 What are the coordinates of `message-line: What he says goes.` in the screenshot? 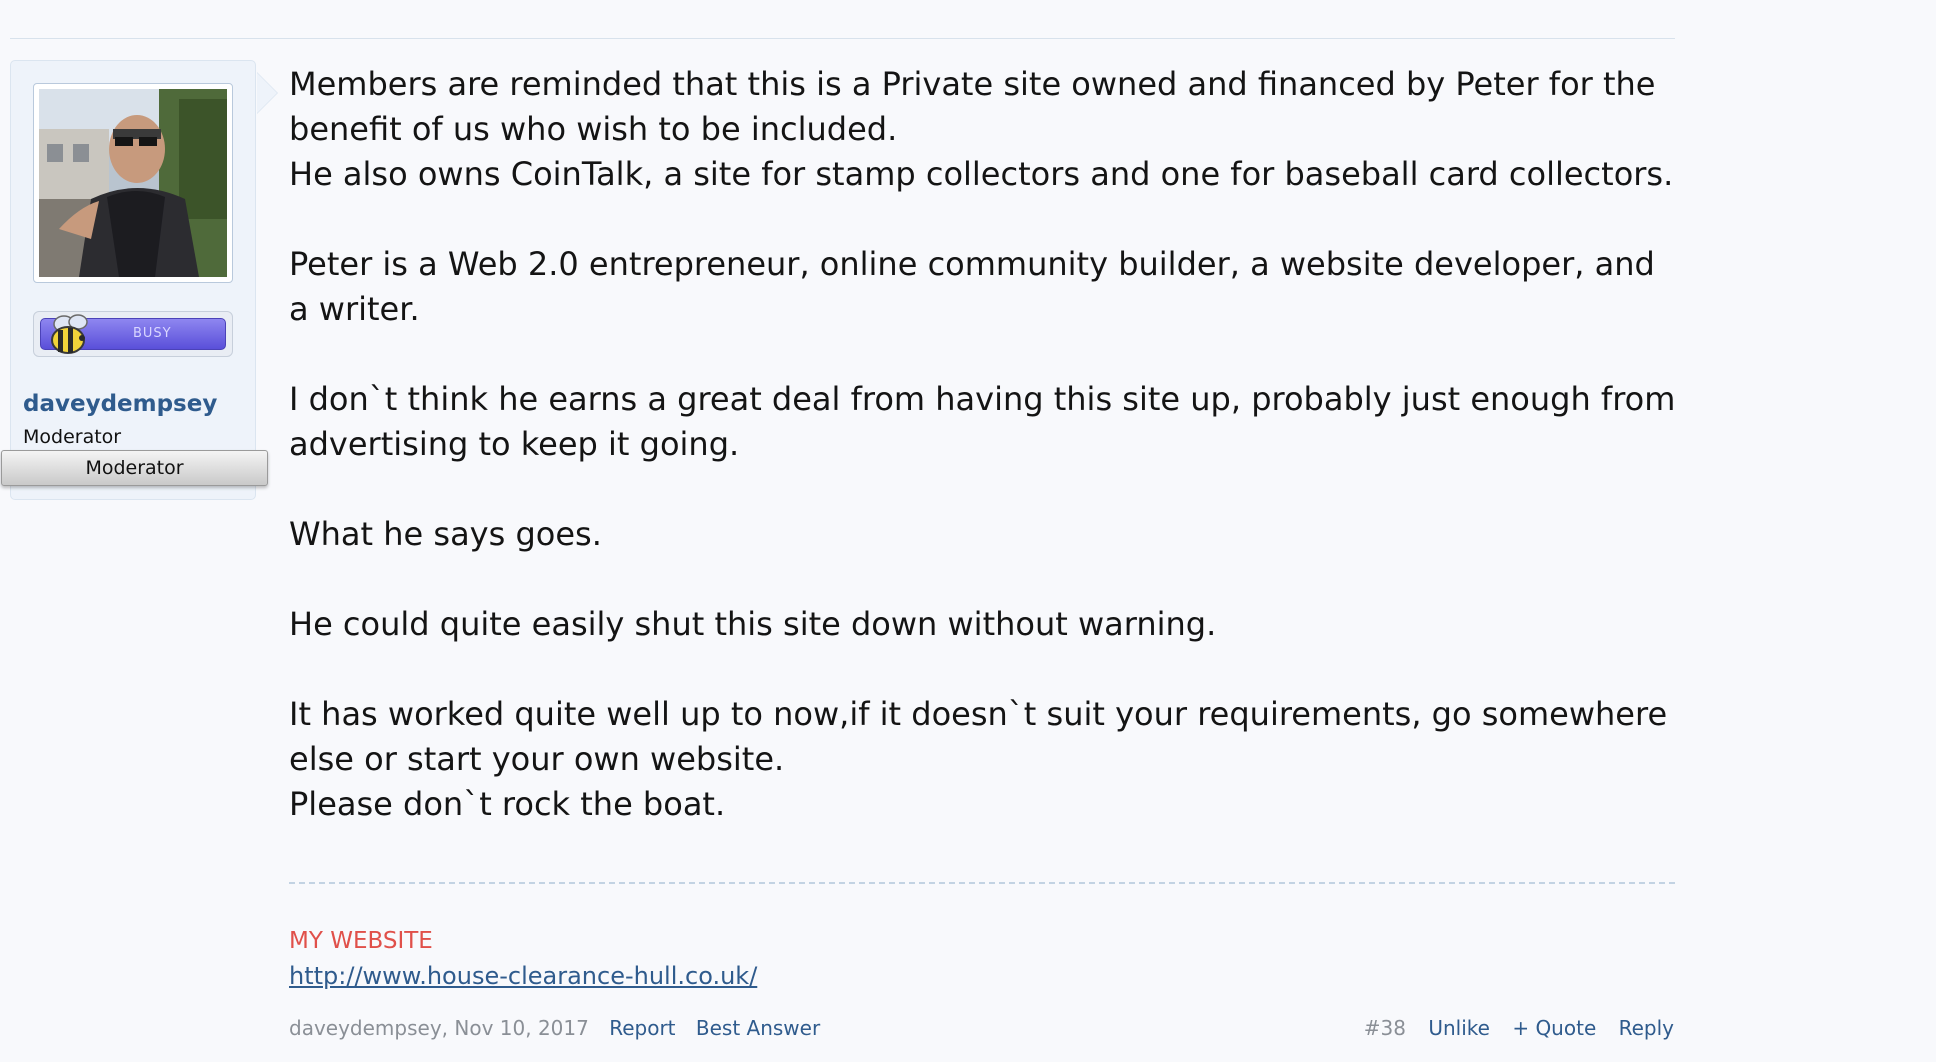 It's located at (445, 534).